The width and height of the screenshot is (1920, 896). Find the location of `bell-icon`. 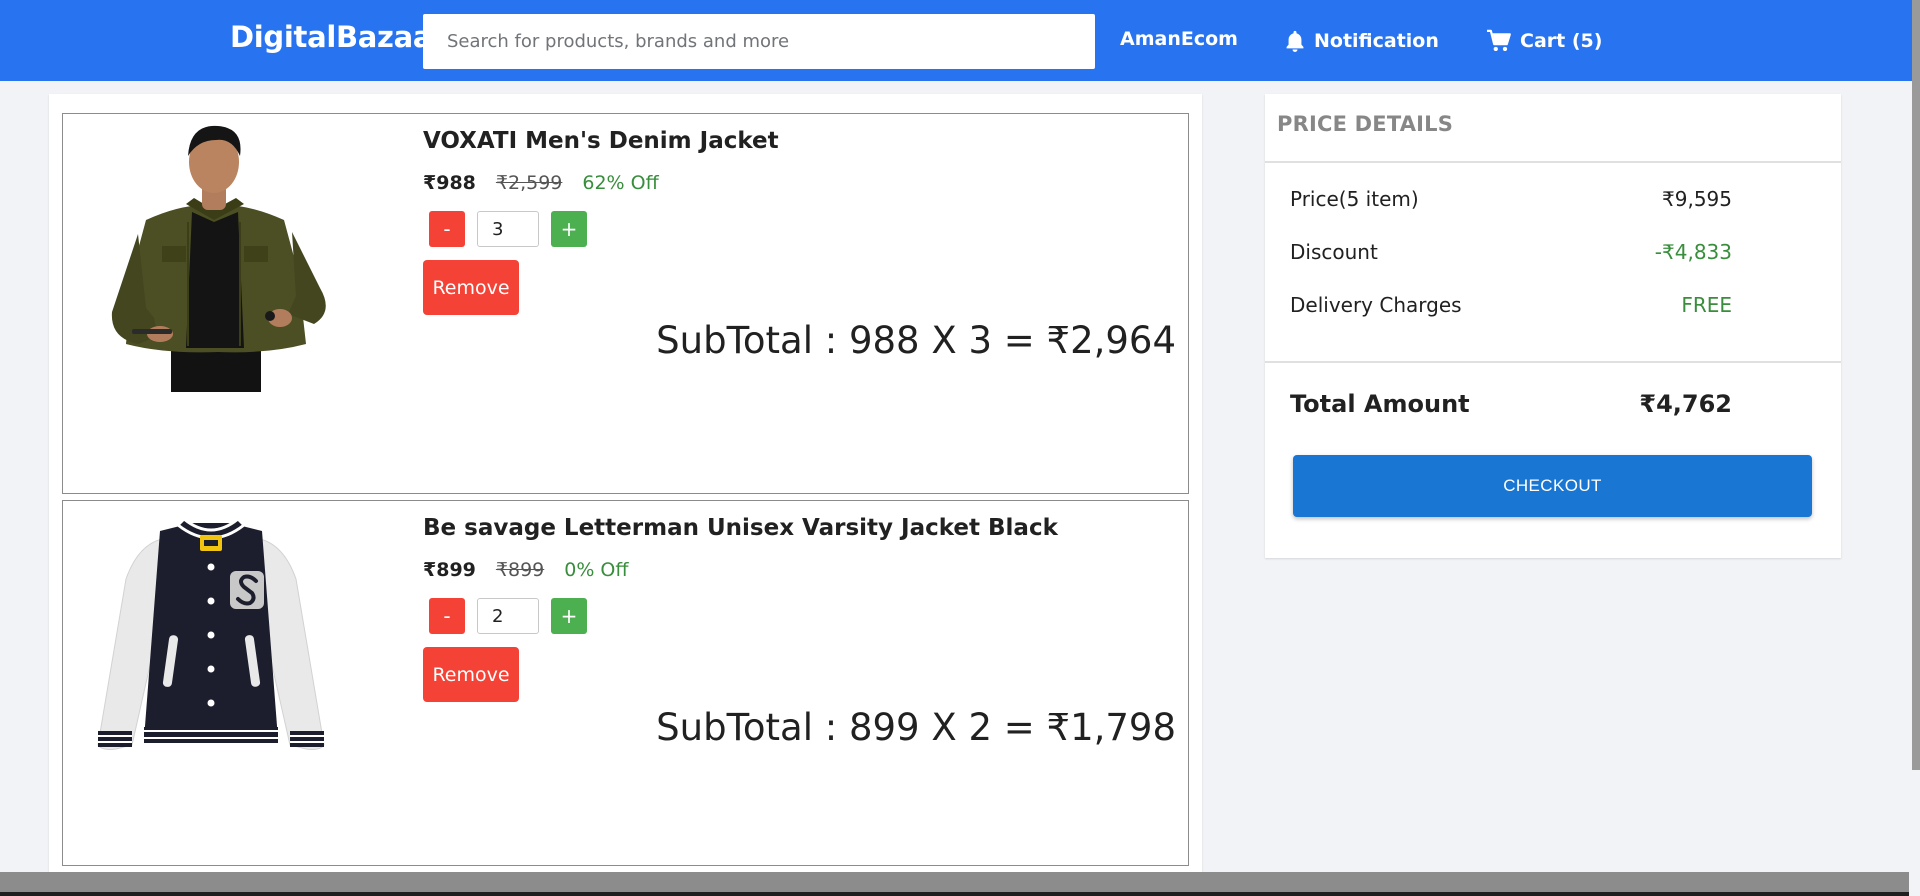

bell-icon is located at coordinates (1295, 41).